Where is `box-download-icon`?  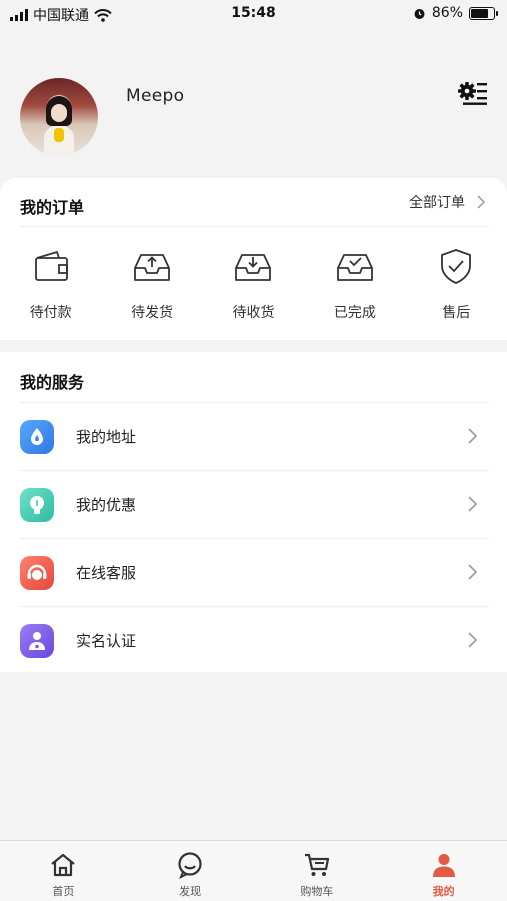
box-download-icon is located at coordinates (253, 267).